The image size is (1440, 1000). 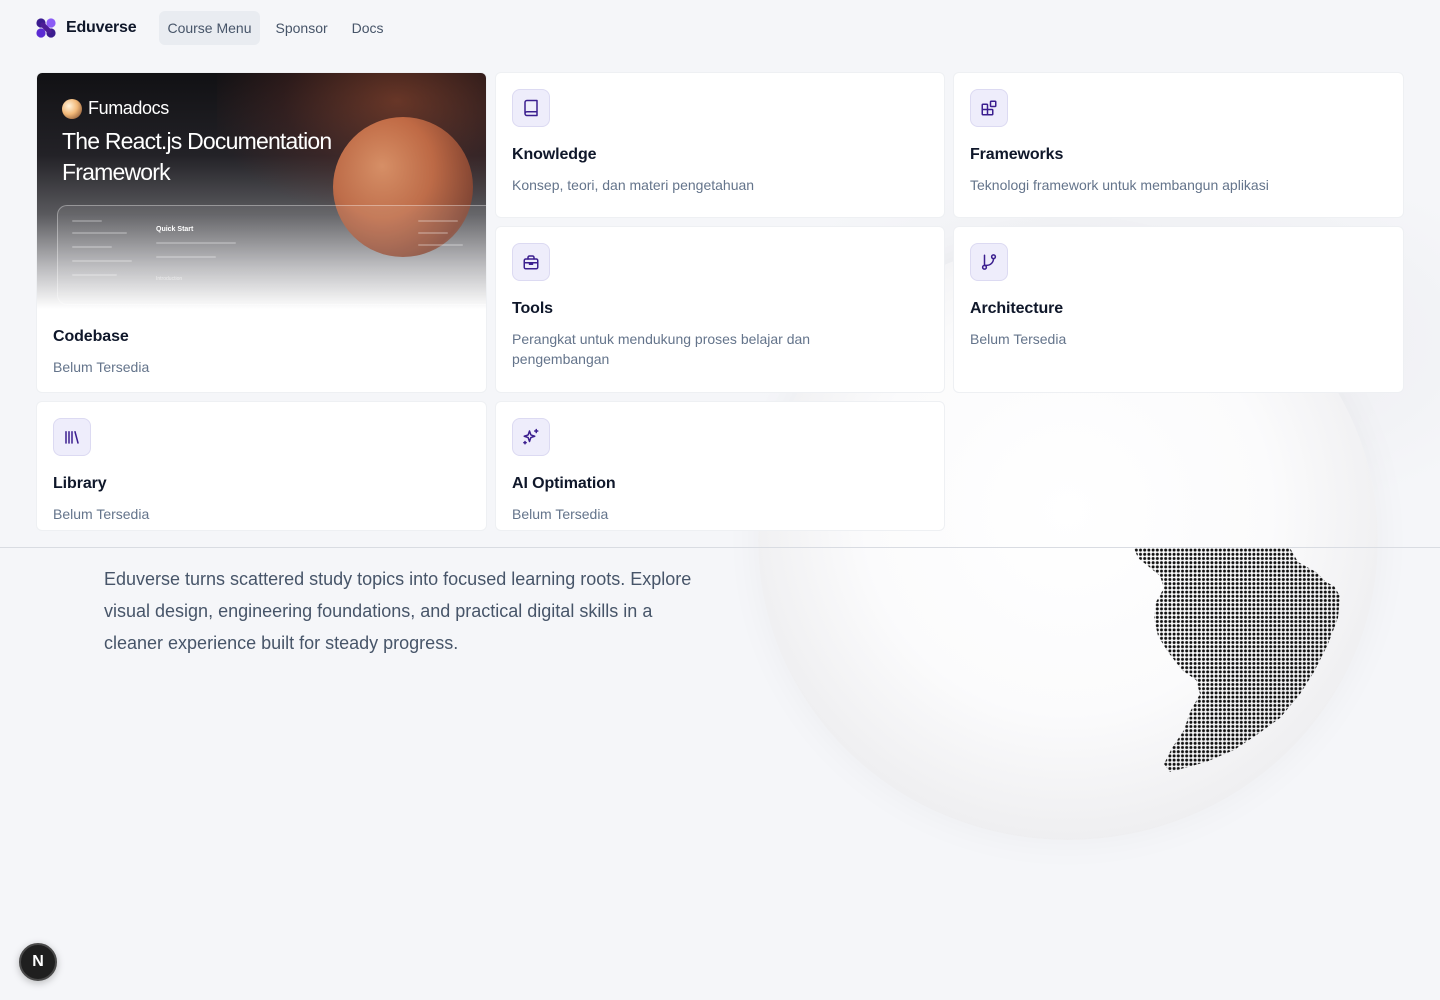 What do you see at coordinates (209, 28) in the screenshot?
I see `nav-course-menu: Course Menu` at bounding box center [209, 28].